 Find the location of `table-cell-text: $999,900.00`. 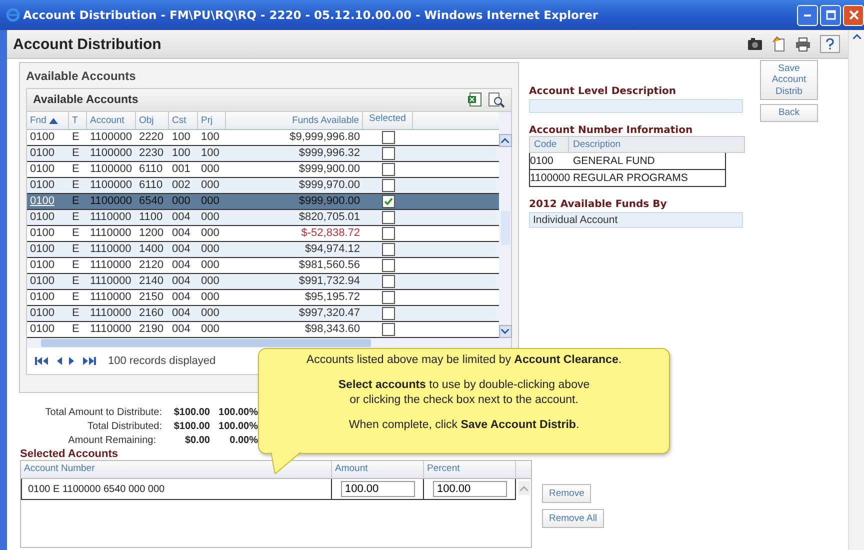

table-cell-text: $999,900.00 is located at coordinates (329, 169).